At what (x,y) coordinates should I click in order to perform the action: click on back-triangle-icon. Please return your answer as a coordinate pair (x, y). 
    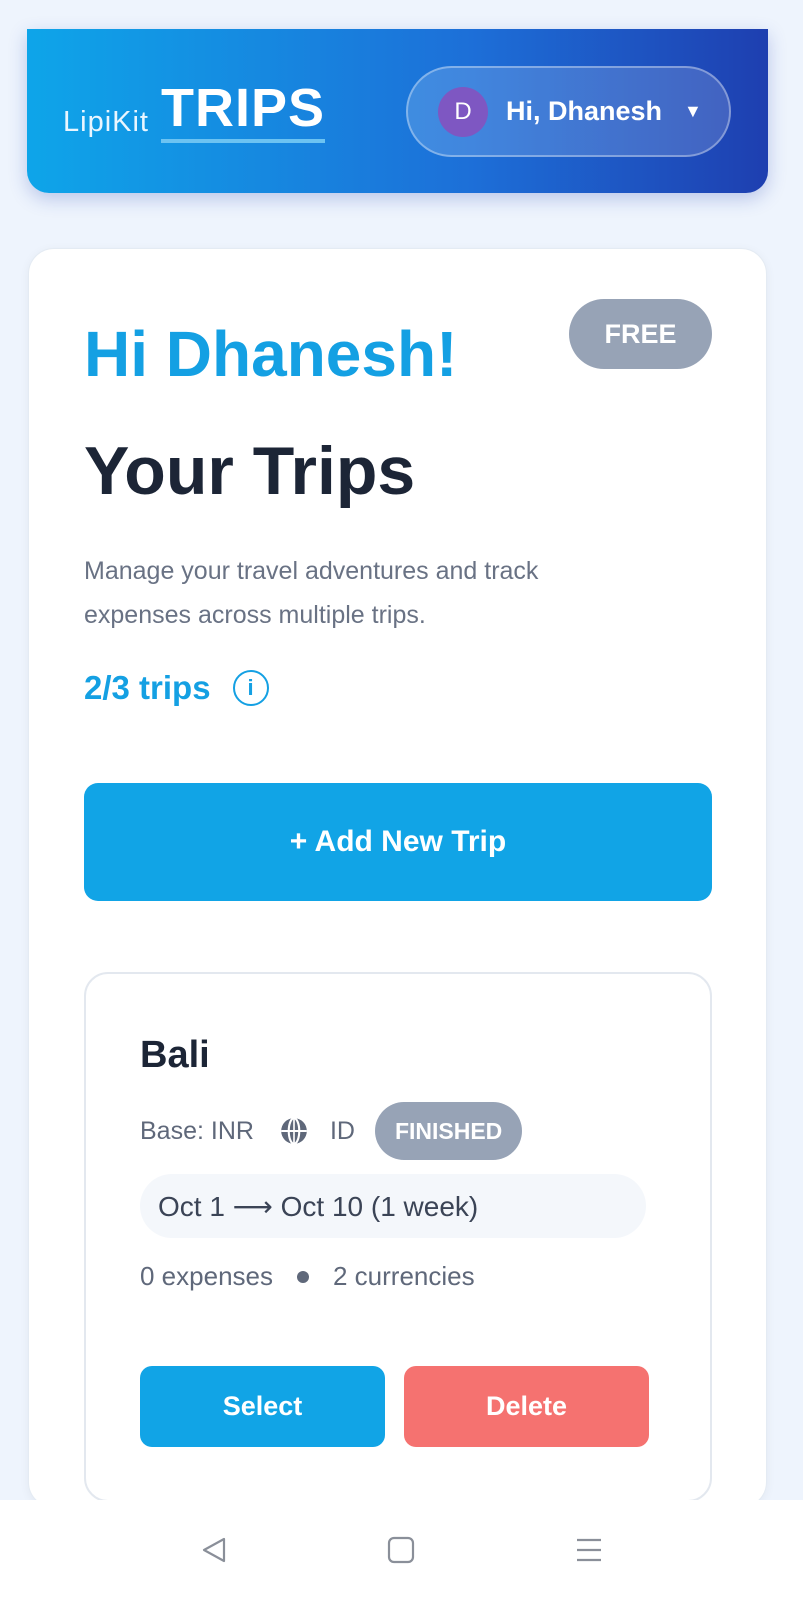
    Looking at the image, I should click on (214, 1550).